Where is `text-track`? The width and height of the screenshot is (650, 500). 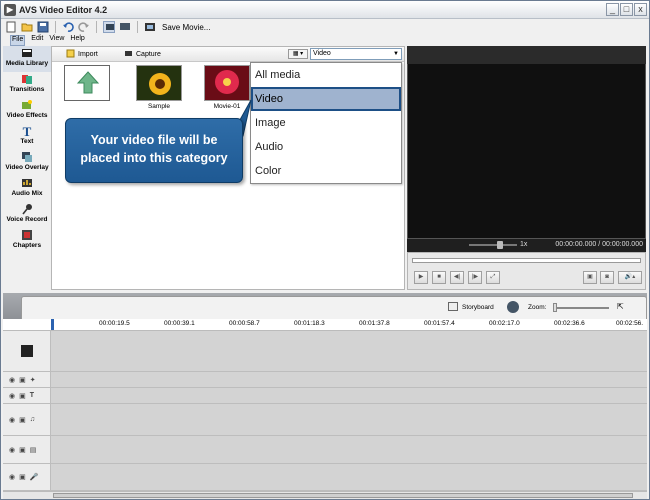
text-track is located at coordinates (349, 396).